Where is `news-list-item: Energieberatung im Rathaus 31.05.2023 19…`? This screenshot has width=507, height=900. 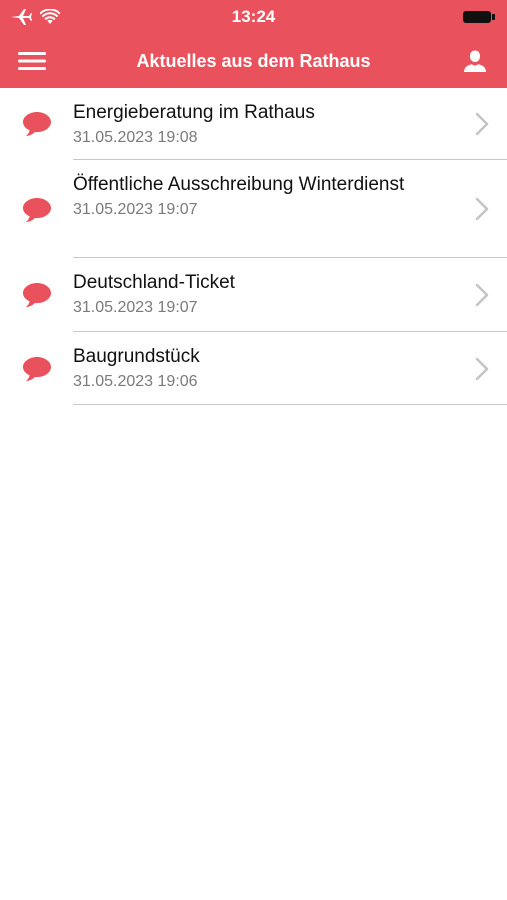
news-list-item: Energieberatung im Rathaus 31.05.2023 19… is located at coordinates (253, 124).